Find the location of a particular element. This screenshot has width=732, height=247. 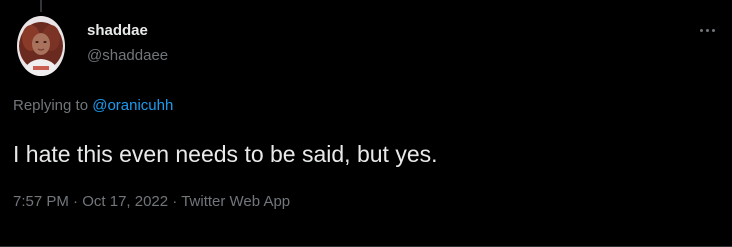

tweet-metadata: 7:57 PM · Oct 17, 2022 · Twitter Web App is located at coordinates (151, 202).